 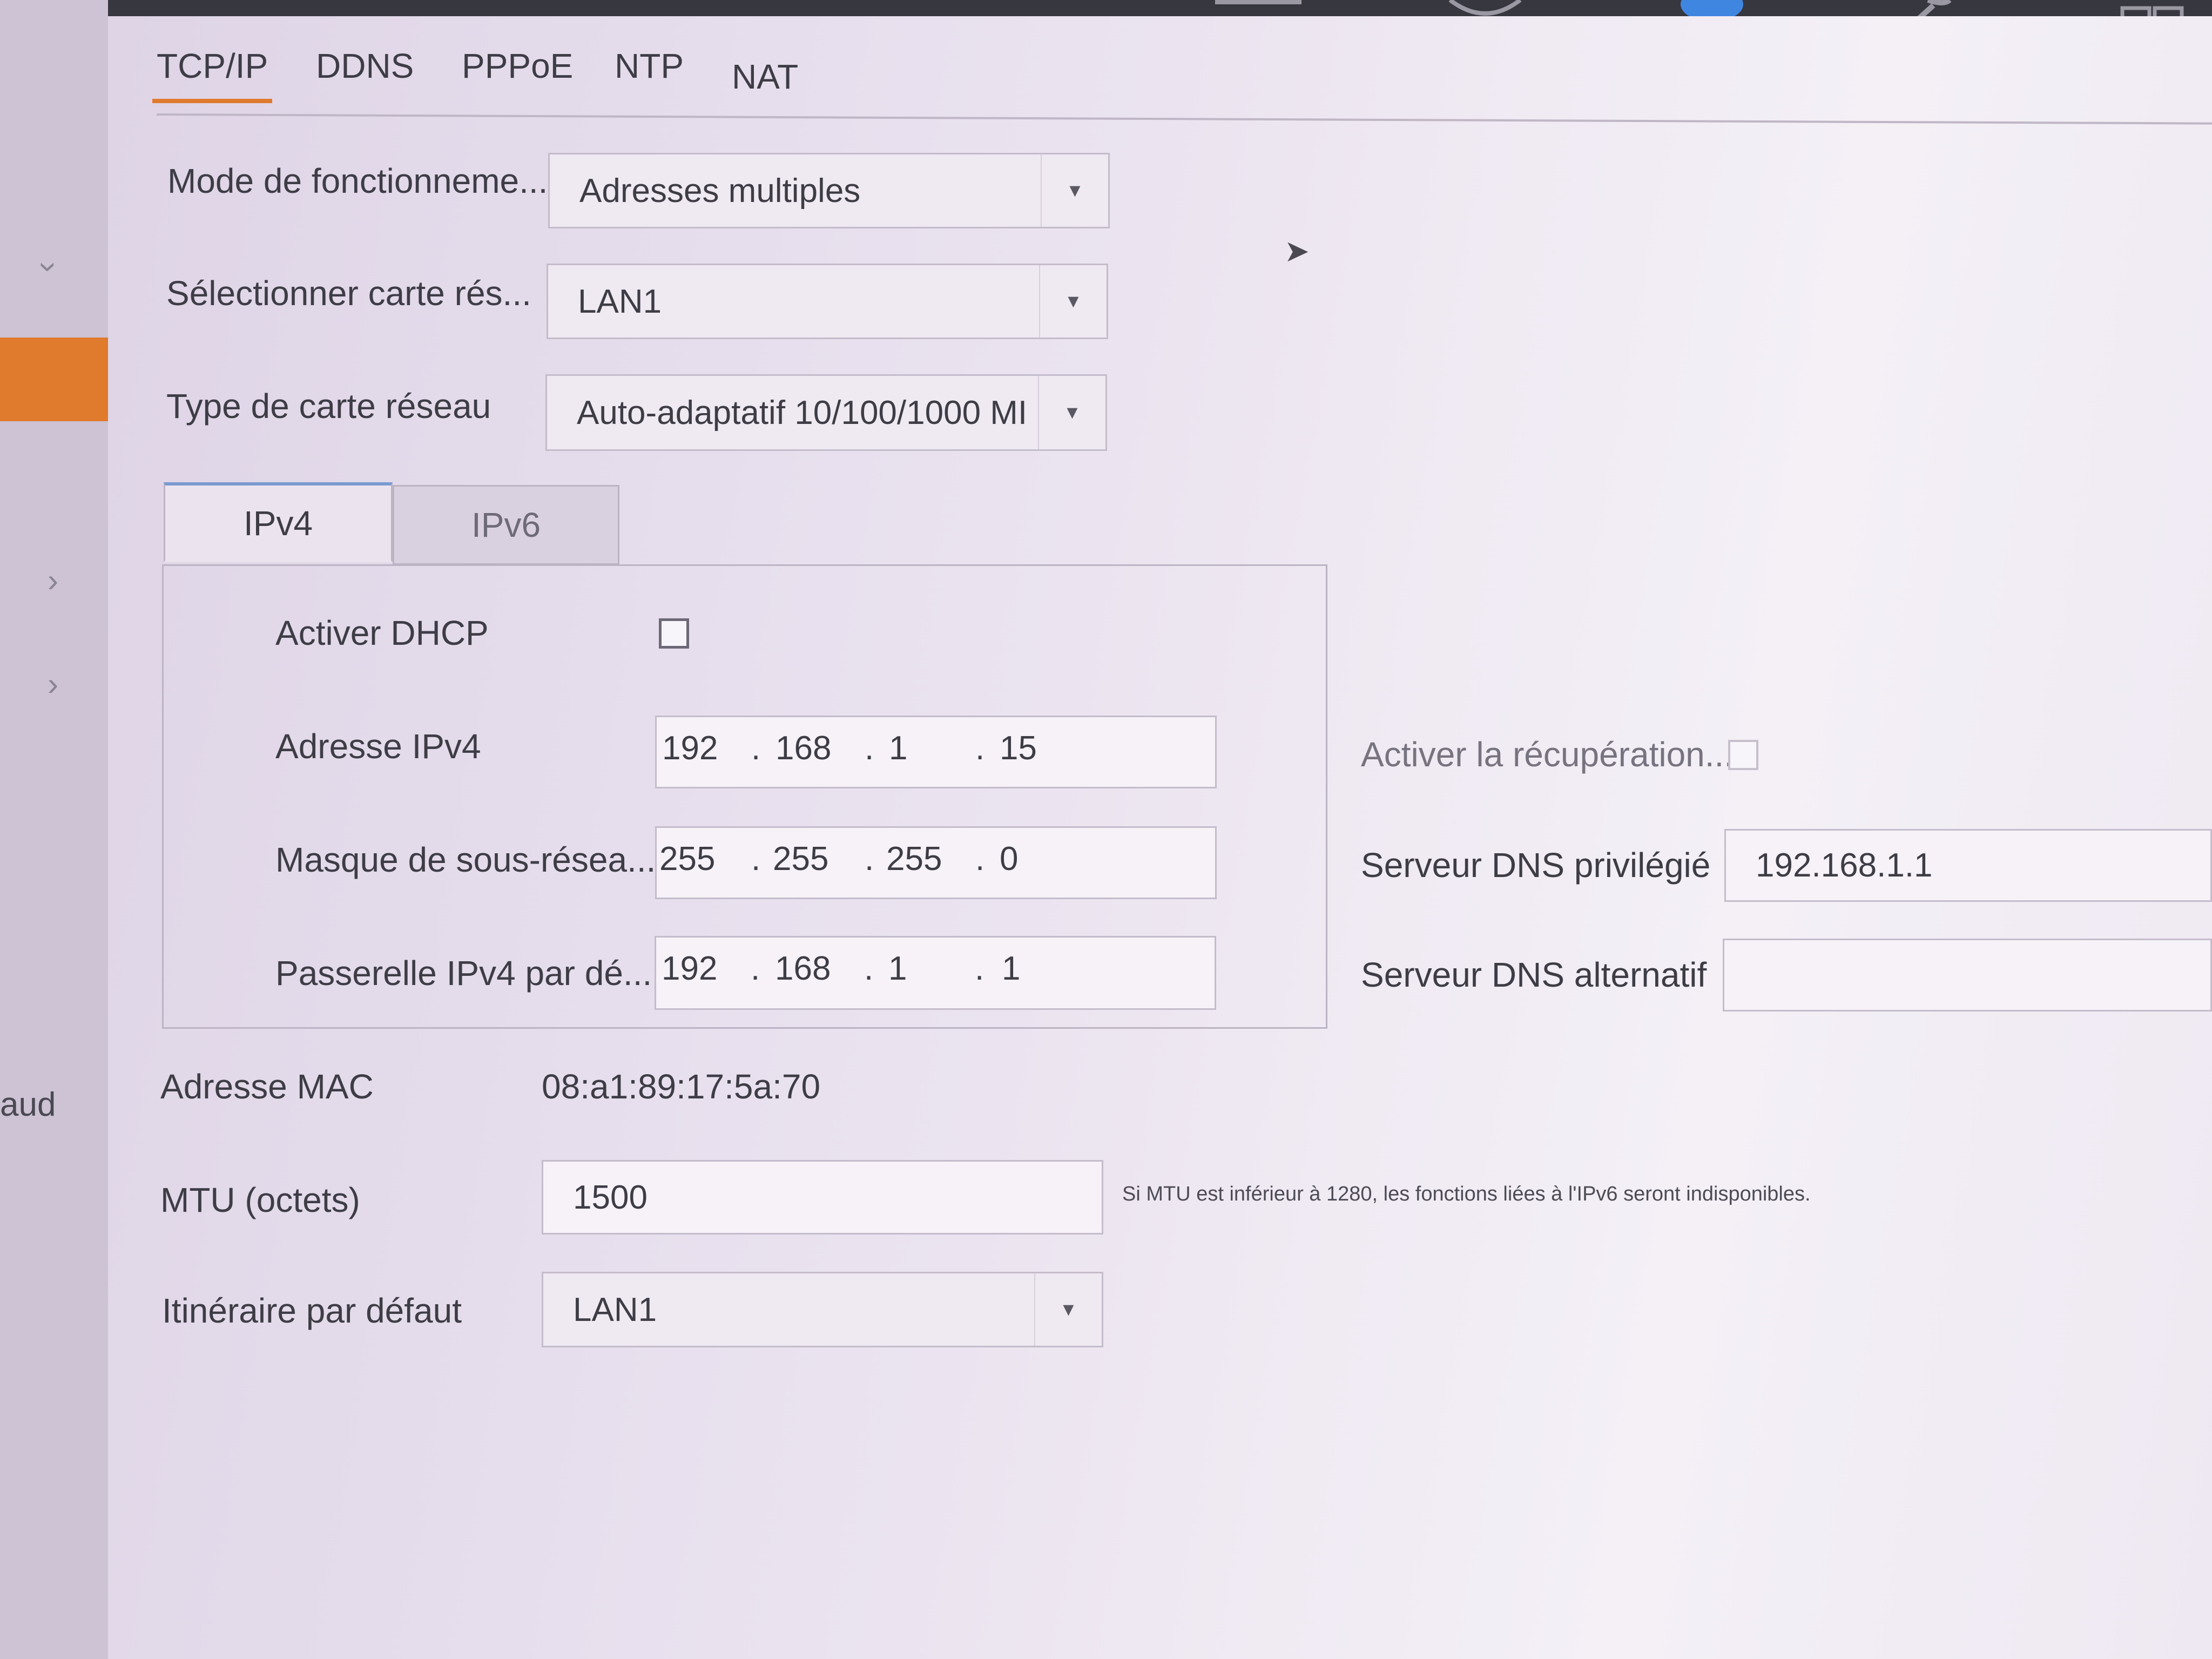 What do you see at coordinates (1844, 865) in the screenshot?
I see `preferred-dns-value: 192.168.1.1` at bounding box center [1844, 865].